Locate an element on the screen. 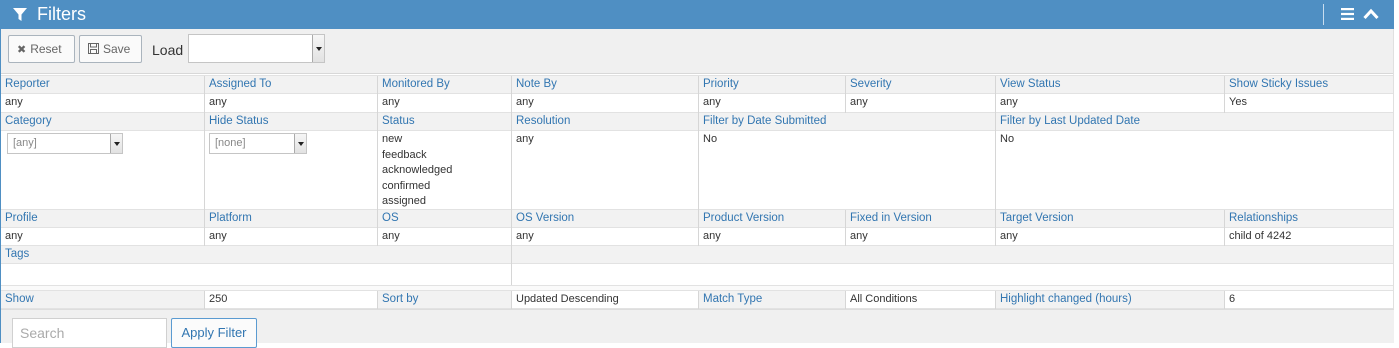 The height and width of the screenshot is (348, 1399). view-status-label: View Status is located at coordinates (1110, 84).